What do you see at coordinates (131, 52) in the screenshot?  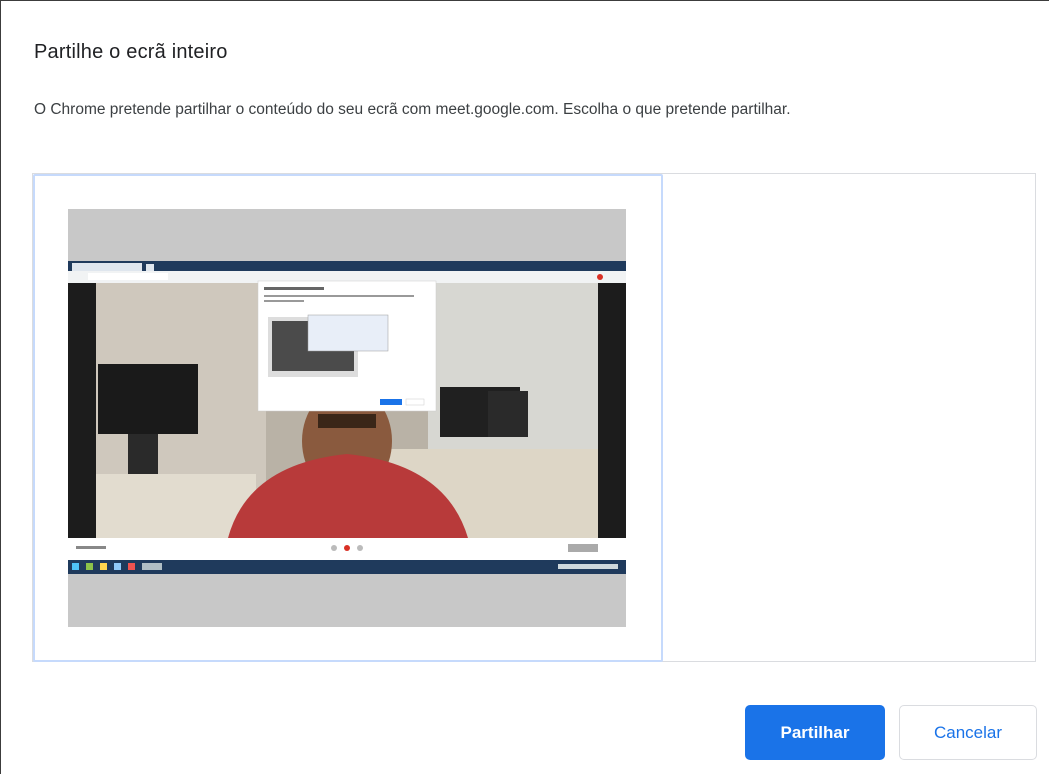 I see `dialog-title: Partilhe o ecrã inteiro` at bounding box center [131, 52].